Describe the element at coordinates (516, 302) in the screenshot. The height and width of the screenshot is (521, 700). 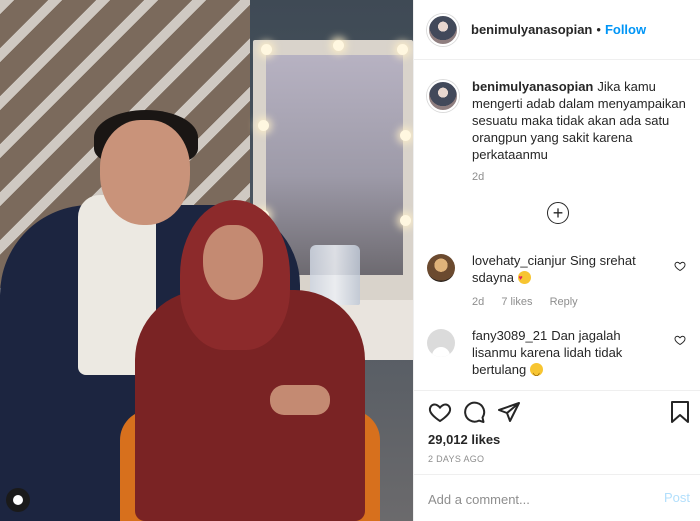
I see `comment-likes: 7 likes` at that location.